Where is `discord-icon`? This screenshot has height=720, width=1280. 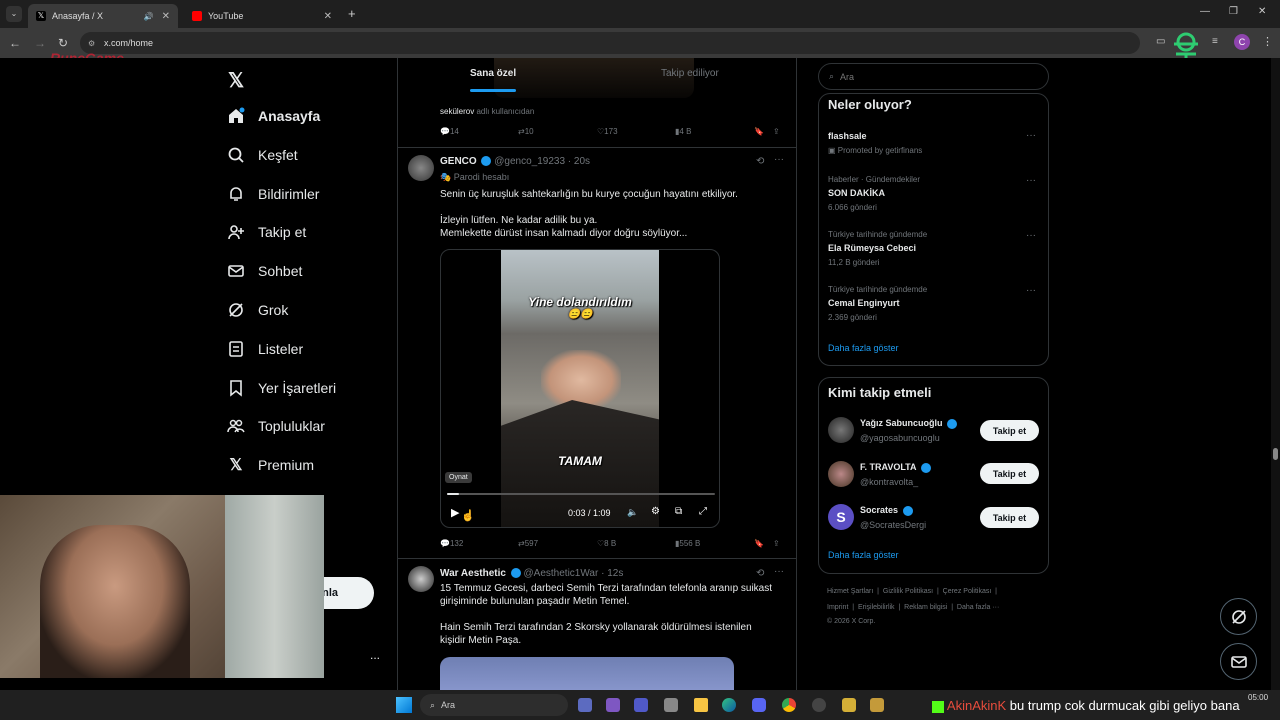
discord-icon is located at coordinates (759, 705).